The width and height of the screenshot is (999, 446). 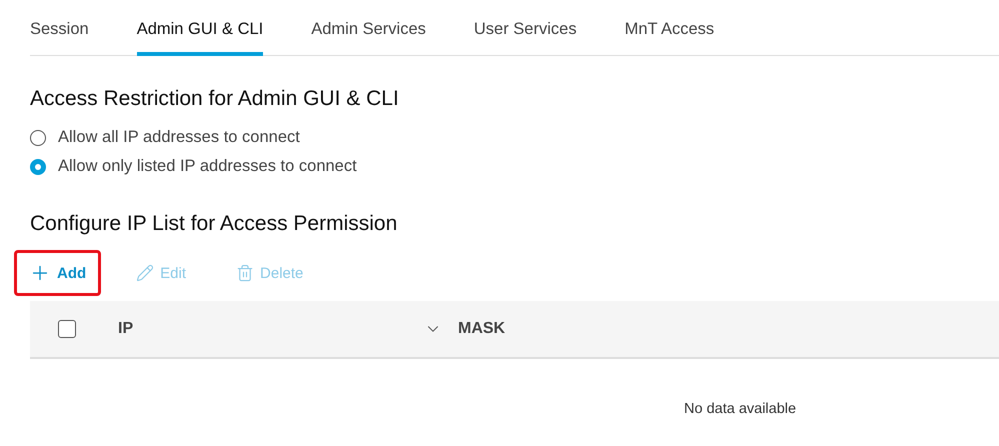 What do you see at coordinates (525, 38) in the screenshot?
I see `tab: User Services` at bounding box center [525, 38].